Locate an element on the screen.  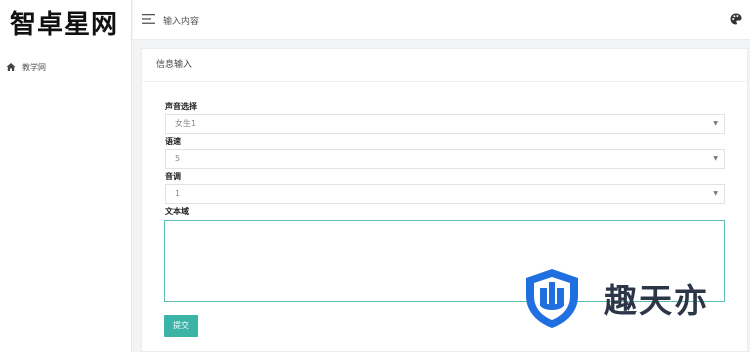
speed-select: 5 ▼ is located at coordinates (445, 159).